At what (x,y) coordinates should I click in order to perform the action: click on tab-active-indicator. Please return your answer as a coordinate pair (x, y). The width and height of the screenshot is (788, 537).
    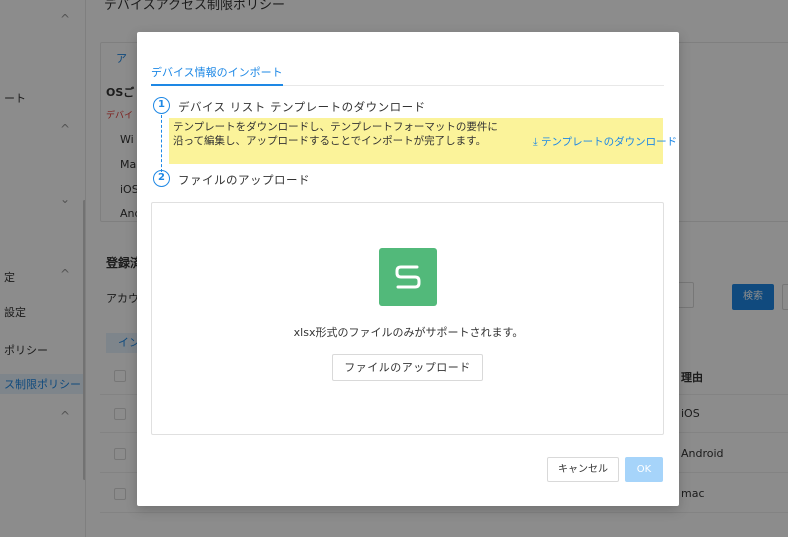
    Looking at the image, I should click on (217, 85).